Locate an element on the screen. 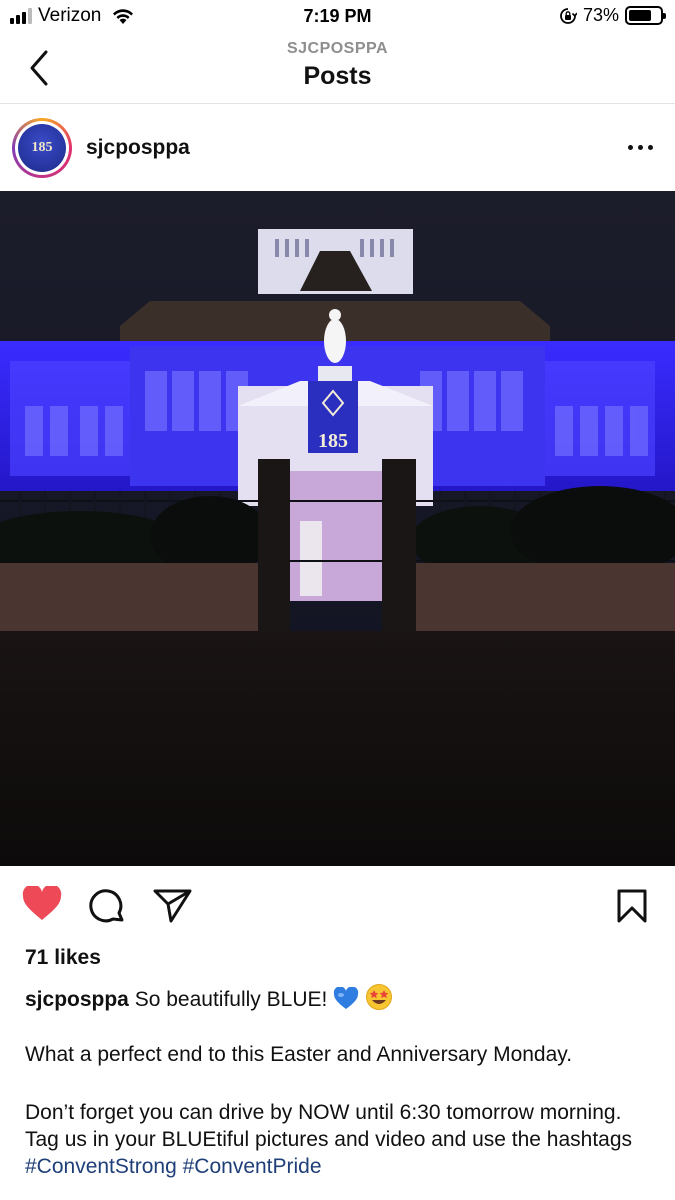 Image resolution: width=675 pixels, height=1200 pixels. bookmark-icon is located at coordinates (632, 906).